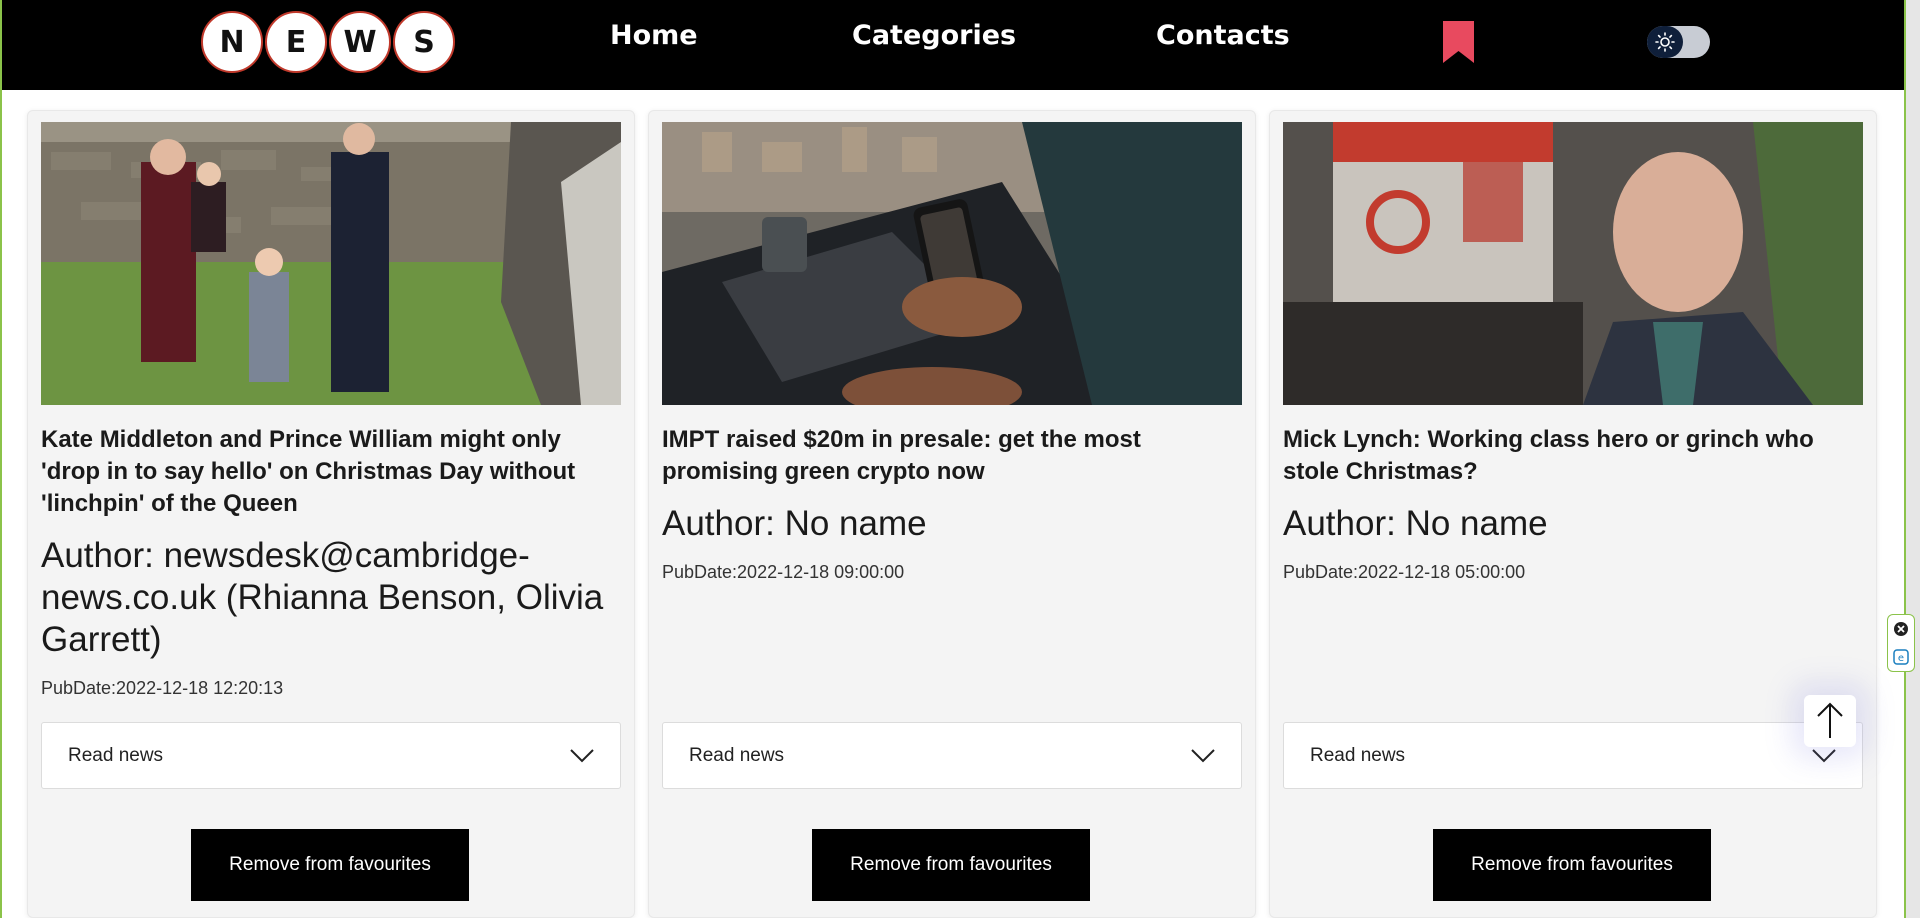  I want to click on theme-toggle, so click(1678, 42).